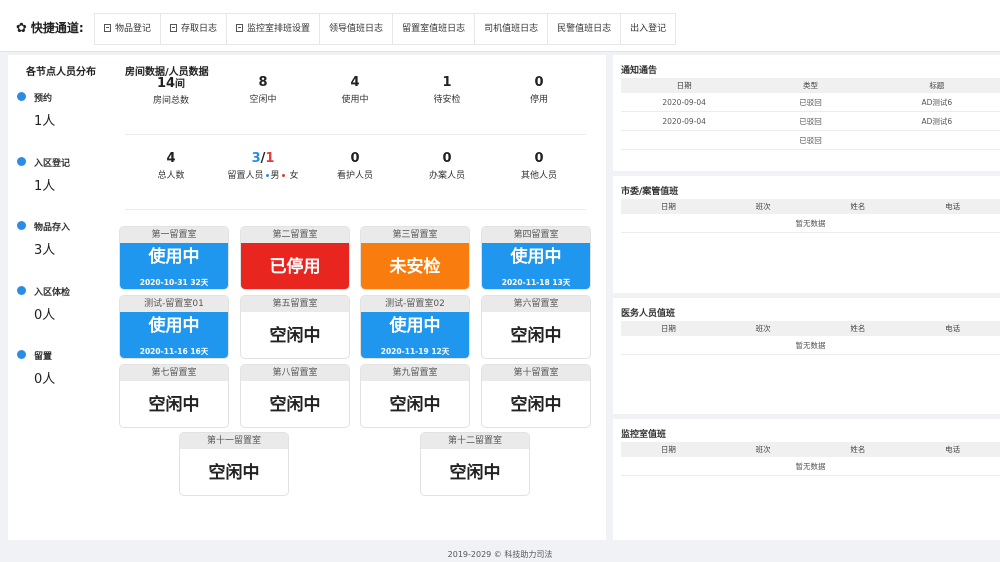 This screenshot has width=1000, height=562. Describe the element at coordinates (538, 90) in the screenshot. I see `stat-disabled-rooms: 0 停用` at that location.